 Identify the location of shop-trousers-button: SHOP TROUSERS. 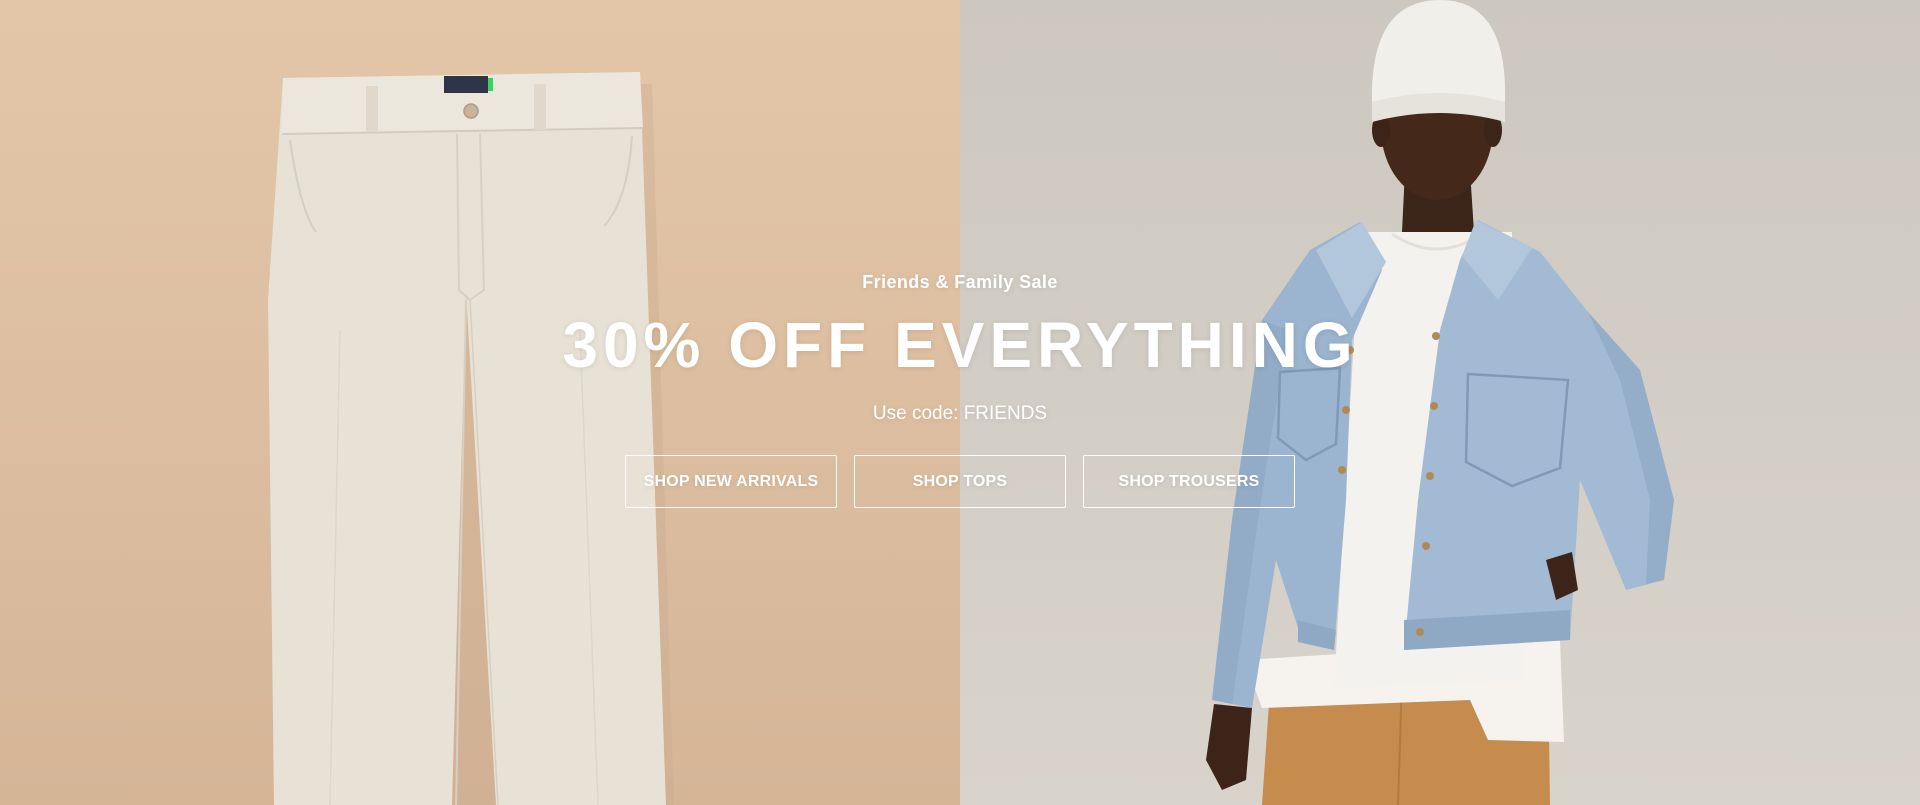
(1189, 481).